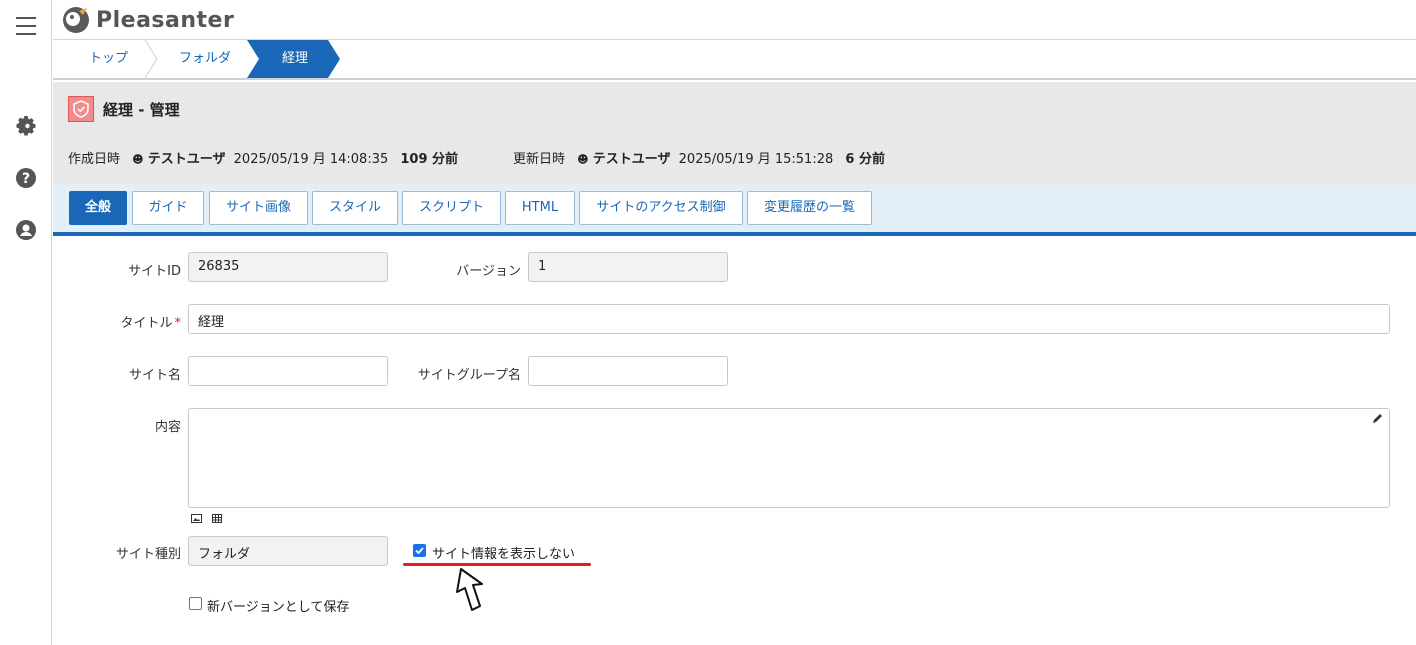  Describe the element at coordinates (165, 20) in the screenshot. I see `logo-text: Pleasanter` at that location.